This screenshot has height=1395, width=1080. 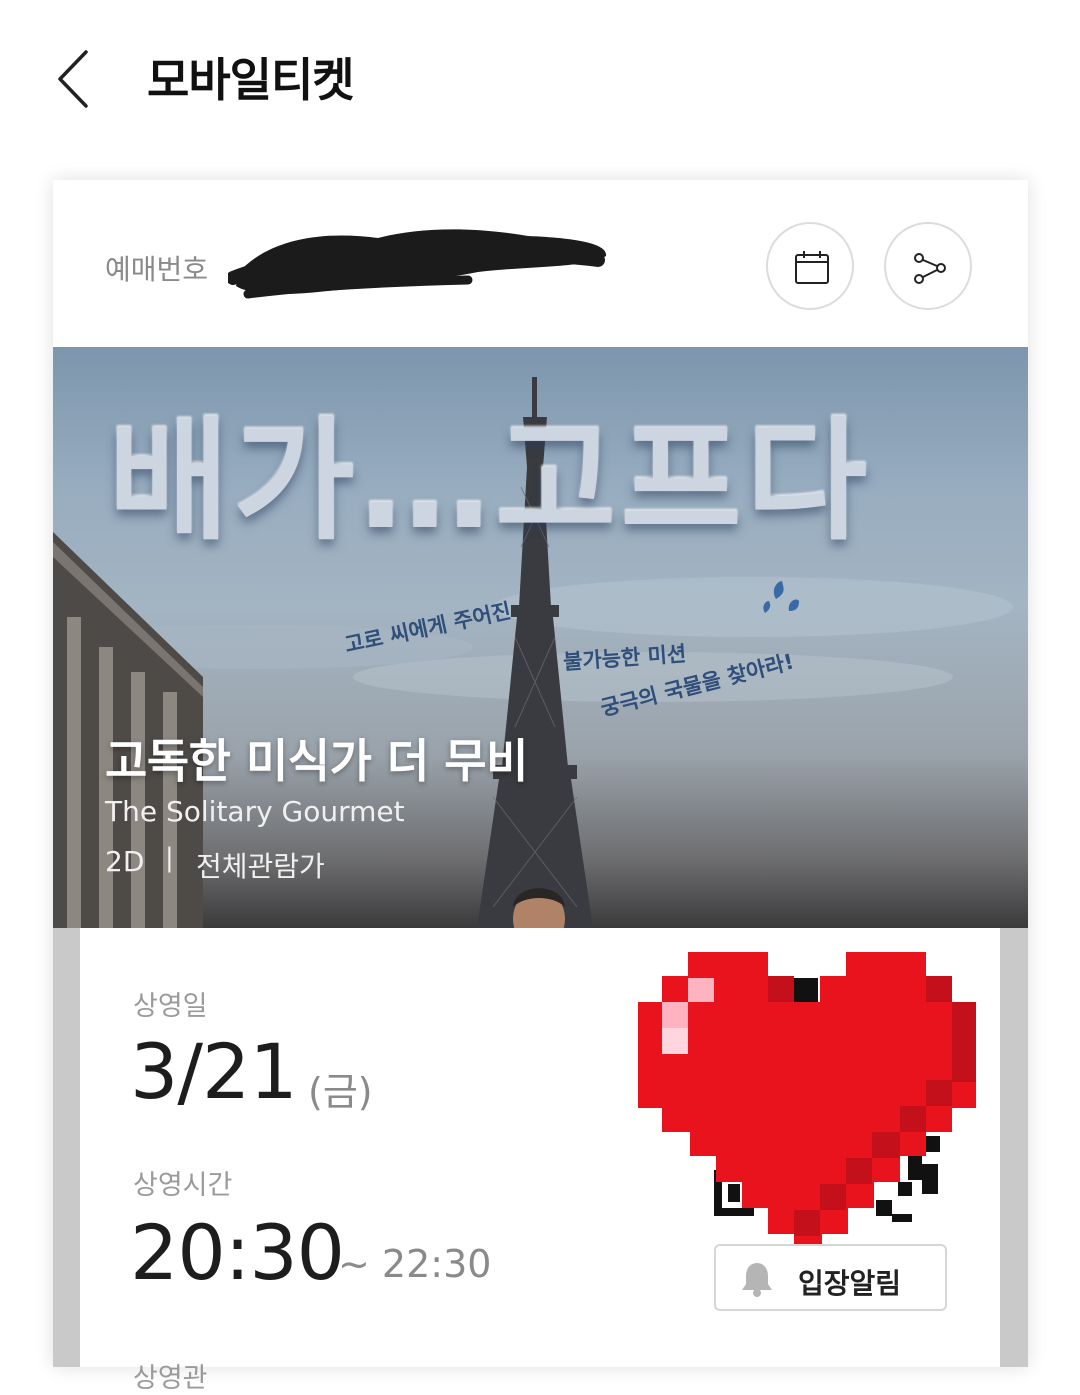 What do you see at coordinates (417, 264) in the screenshot?
I see `booking-number-redaction` at bounding box center [417, 264].